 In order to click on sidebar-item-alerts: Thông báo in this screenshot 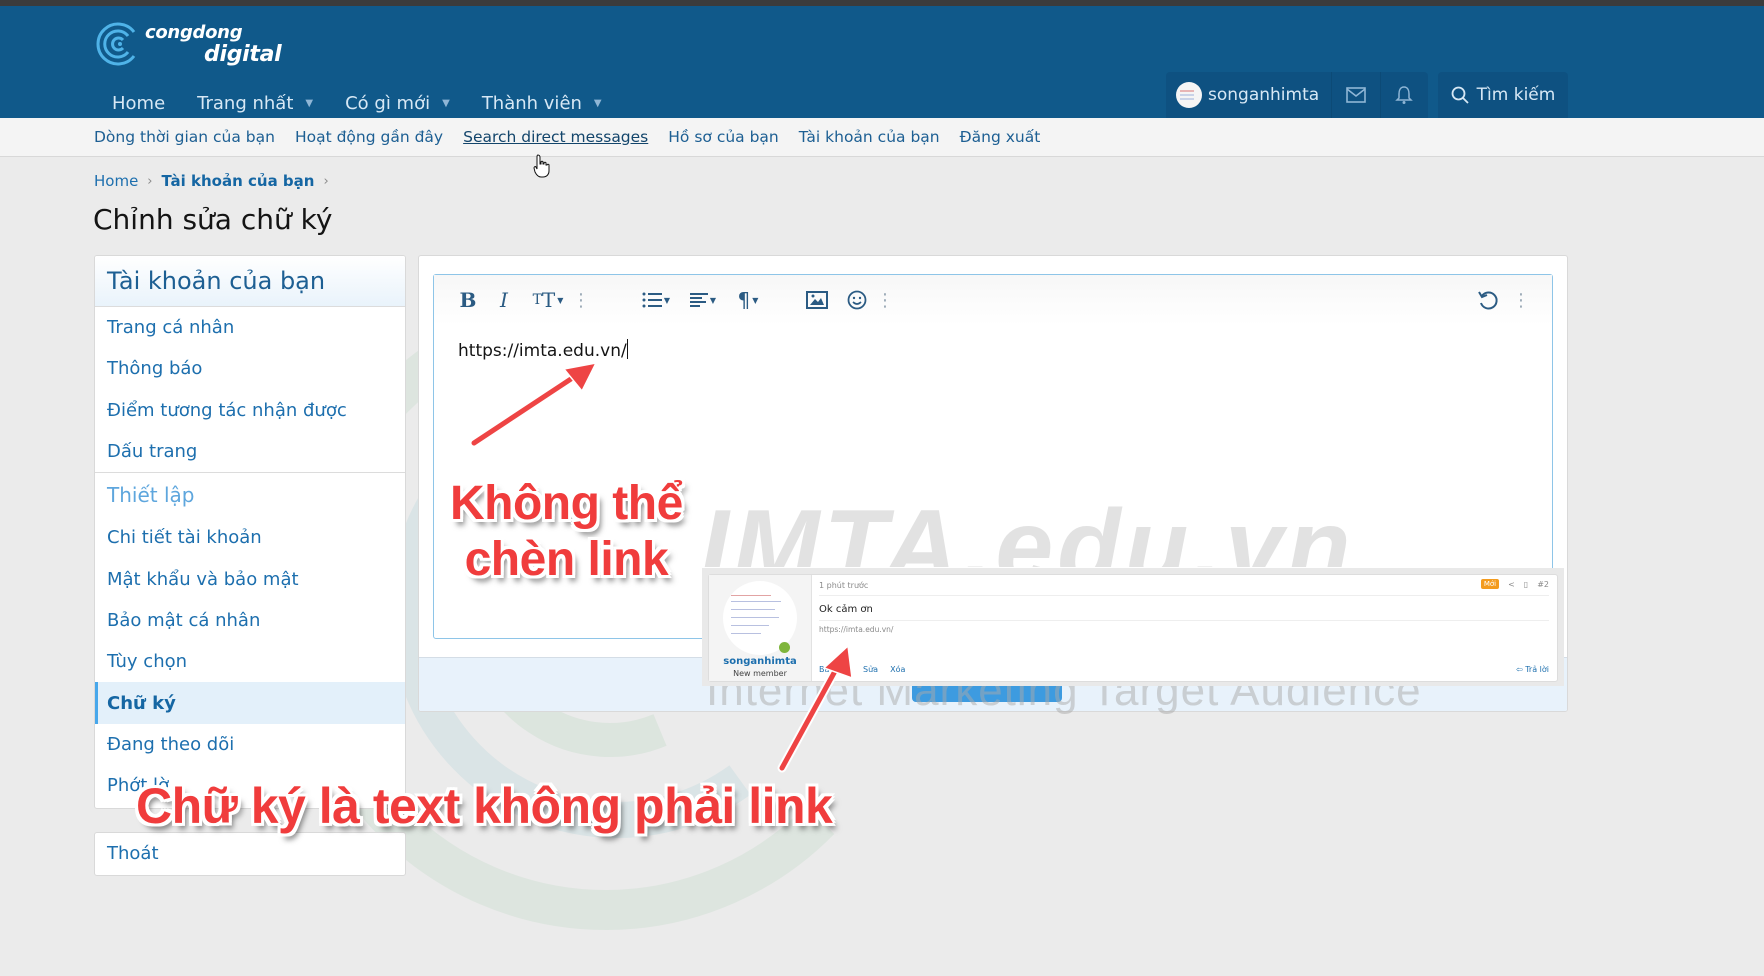, I will do `click(250, 368)`.